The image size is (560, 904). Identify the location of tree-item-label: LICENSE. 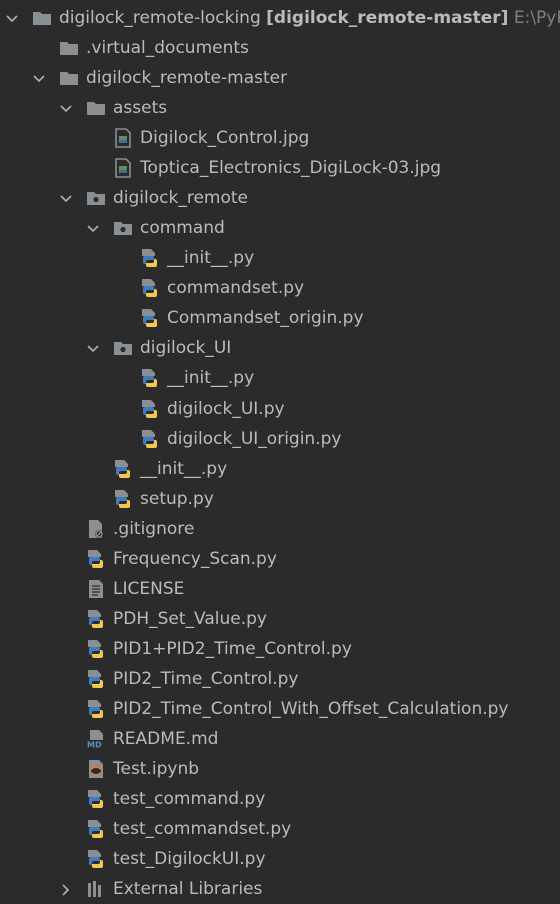
(148, 589).